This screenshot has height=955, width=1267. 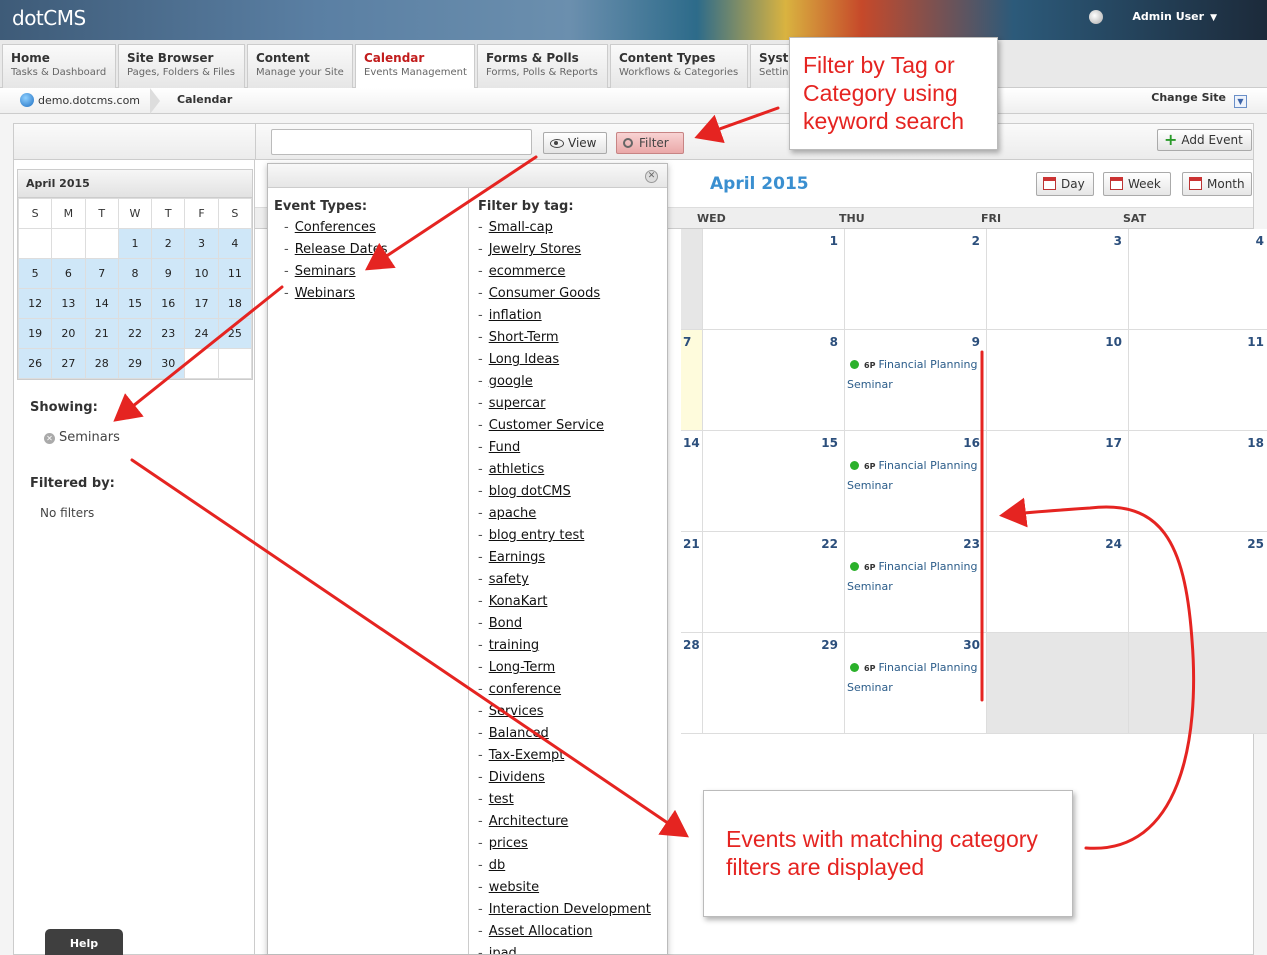 I want to click on calendar-day-cell: 25, so click(x=1198, y=582).